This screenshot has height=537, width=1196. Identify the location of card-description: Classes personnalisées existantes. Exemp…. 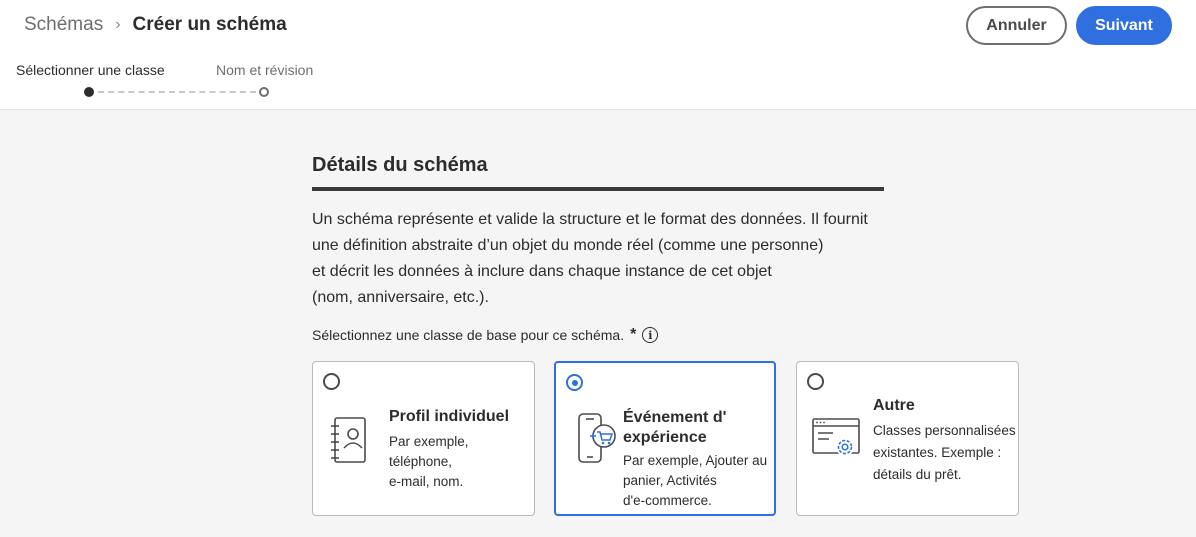
(944, 453).